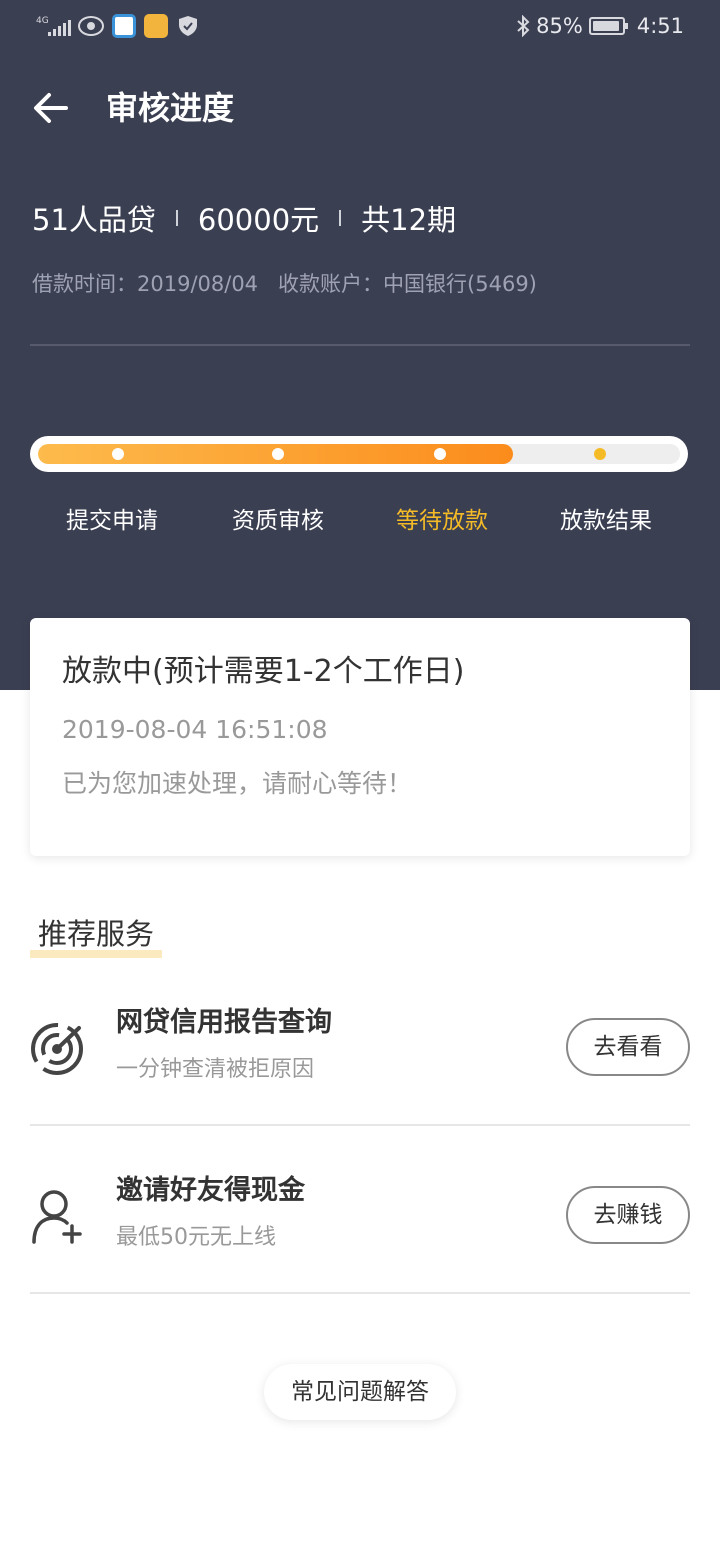  Describe the element at coordinates (42, 21) in the screenshot. I see `network-type: 4G` at that location.